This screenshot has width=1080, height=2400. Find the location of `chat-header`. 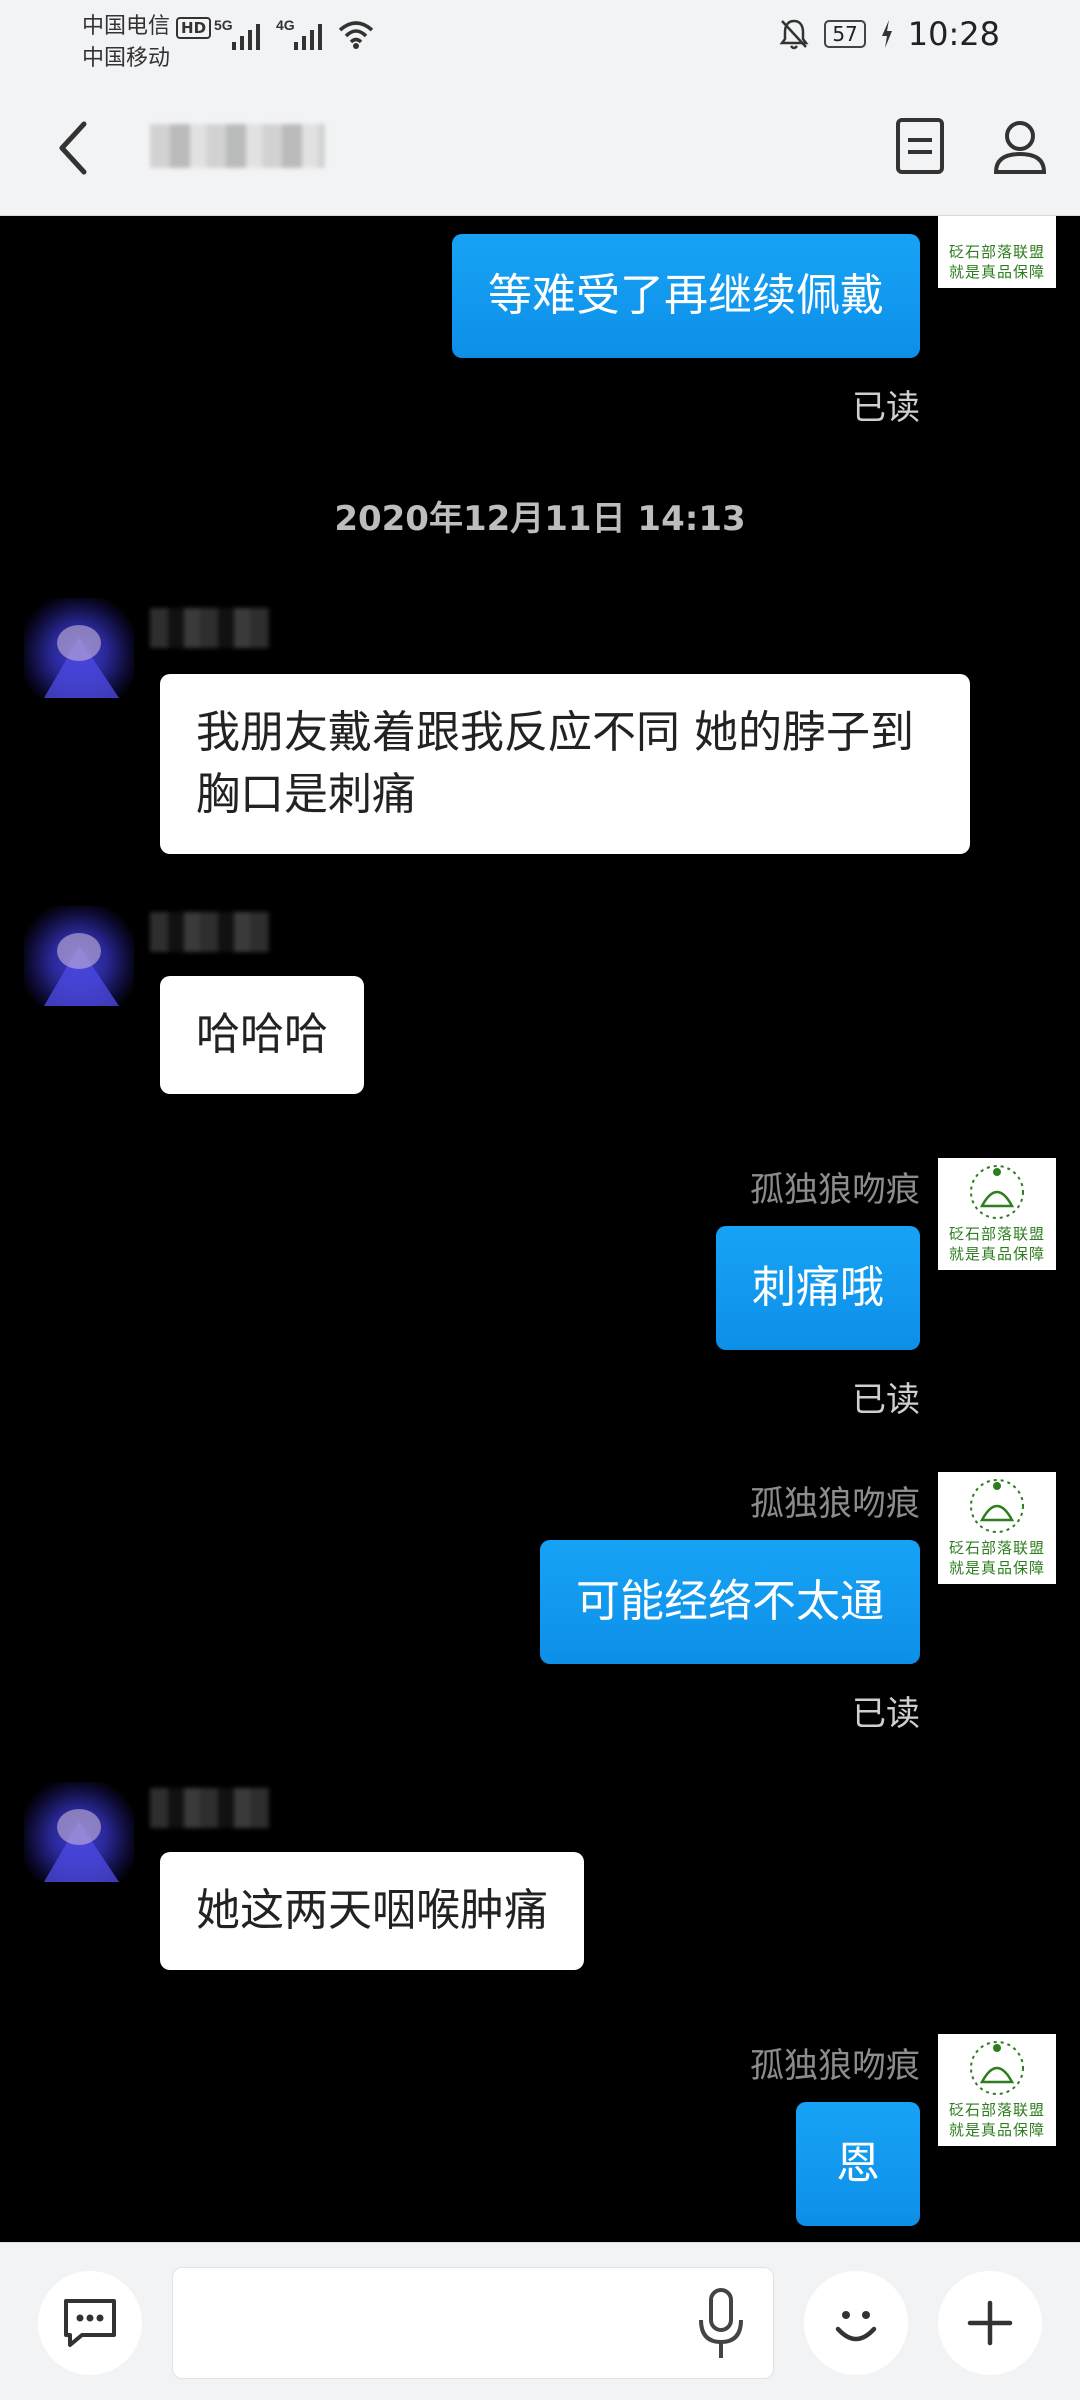

chat-header is located at coordinates (540, 146).